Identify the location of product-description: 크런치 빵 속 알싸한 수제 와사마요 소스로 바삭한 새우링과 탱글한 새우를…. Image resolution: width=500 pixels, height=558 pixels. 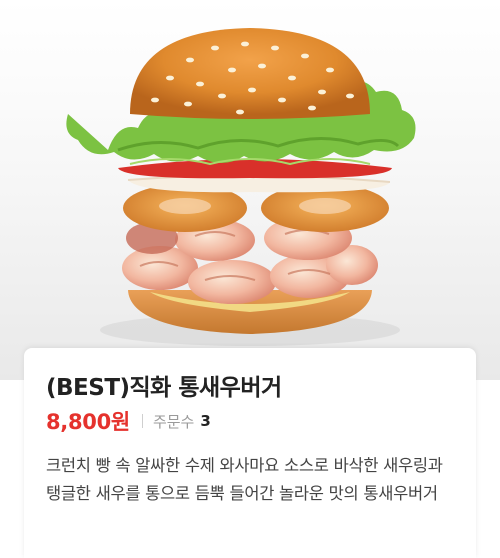
(244, 479).